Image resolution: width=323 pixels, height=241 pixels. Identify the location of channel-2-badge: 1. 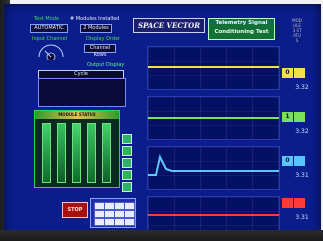
(287, 117).